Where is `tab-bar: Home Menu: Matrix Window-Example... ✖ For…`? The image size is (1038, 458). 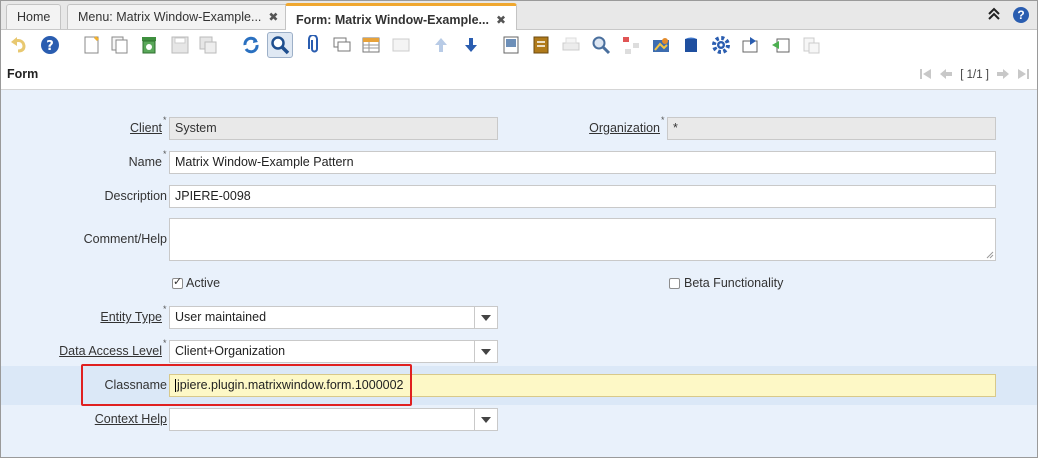 tab-bar: Home Menu: Matrix Window-Example... ✖ For… is located at coordinates (519, 15).